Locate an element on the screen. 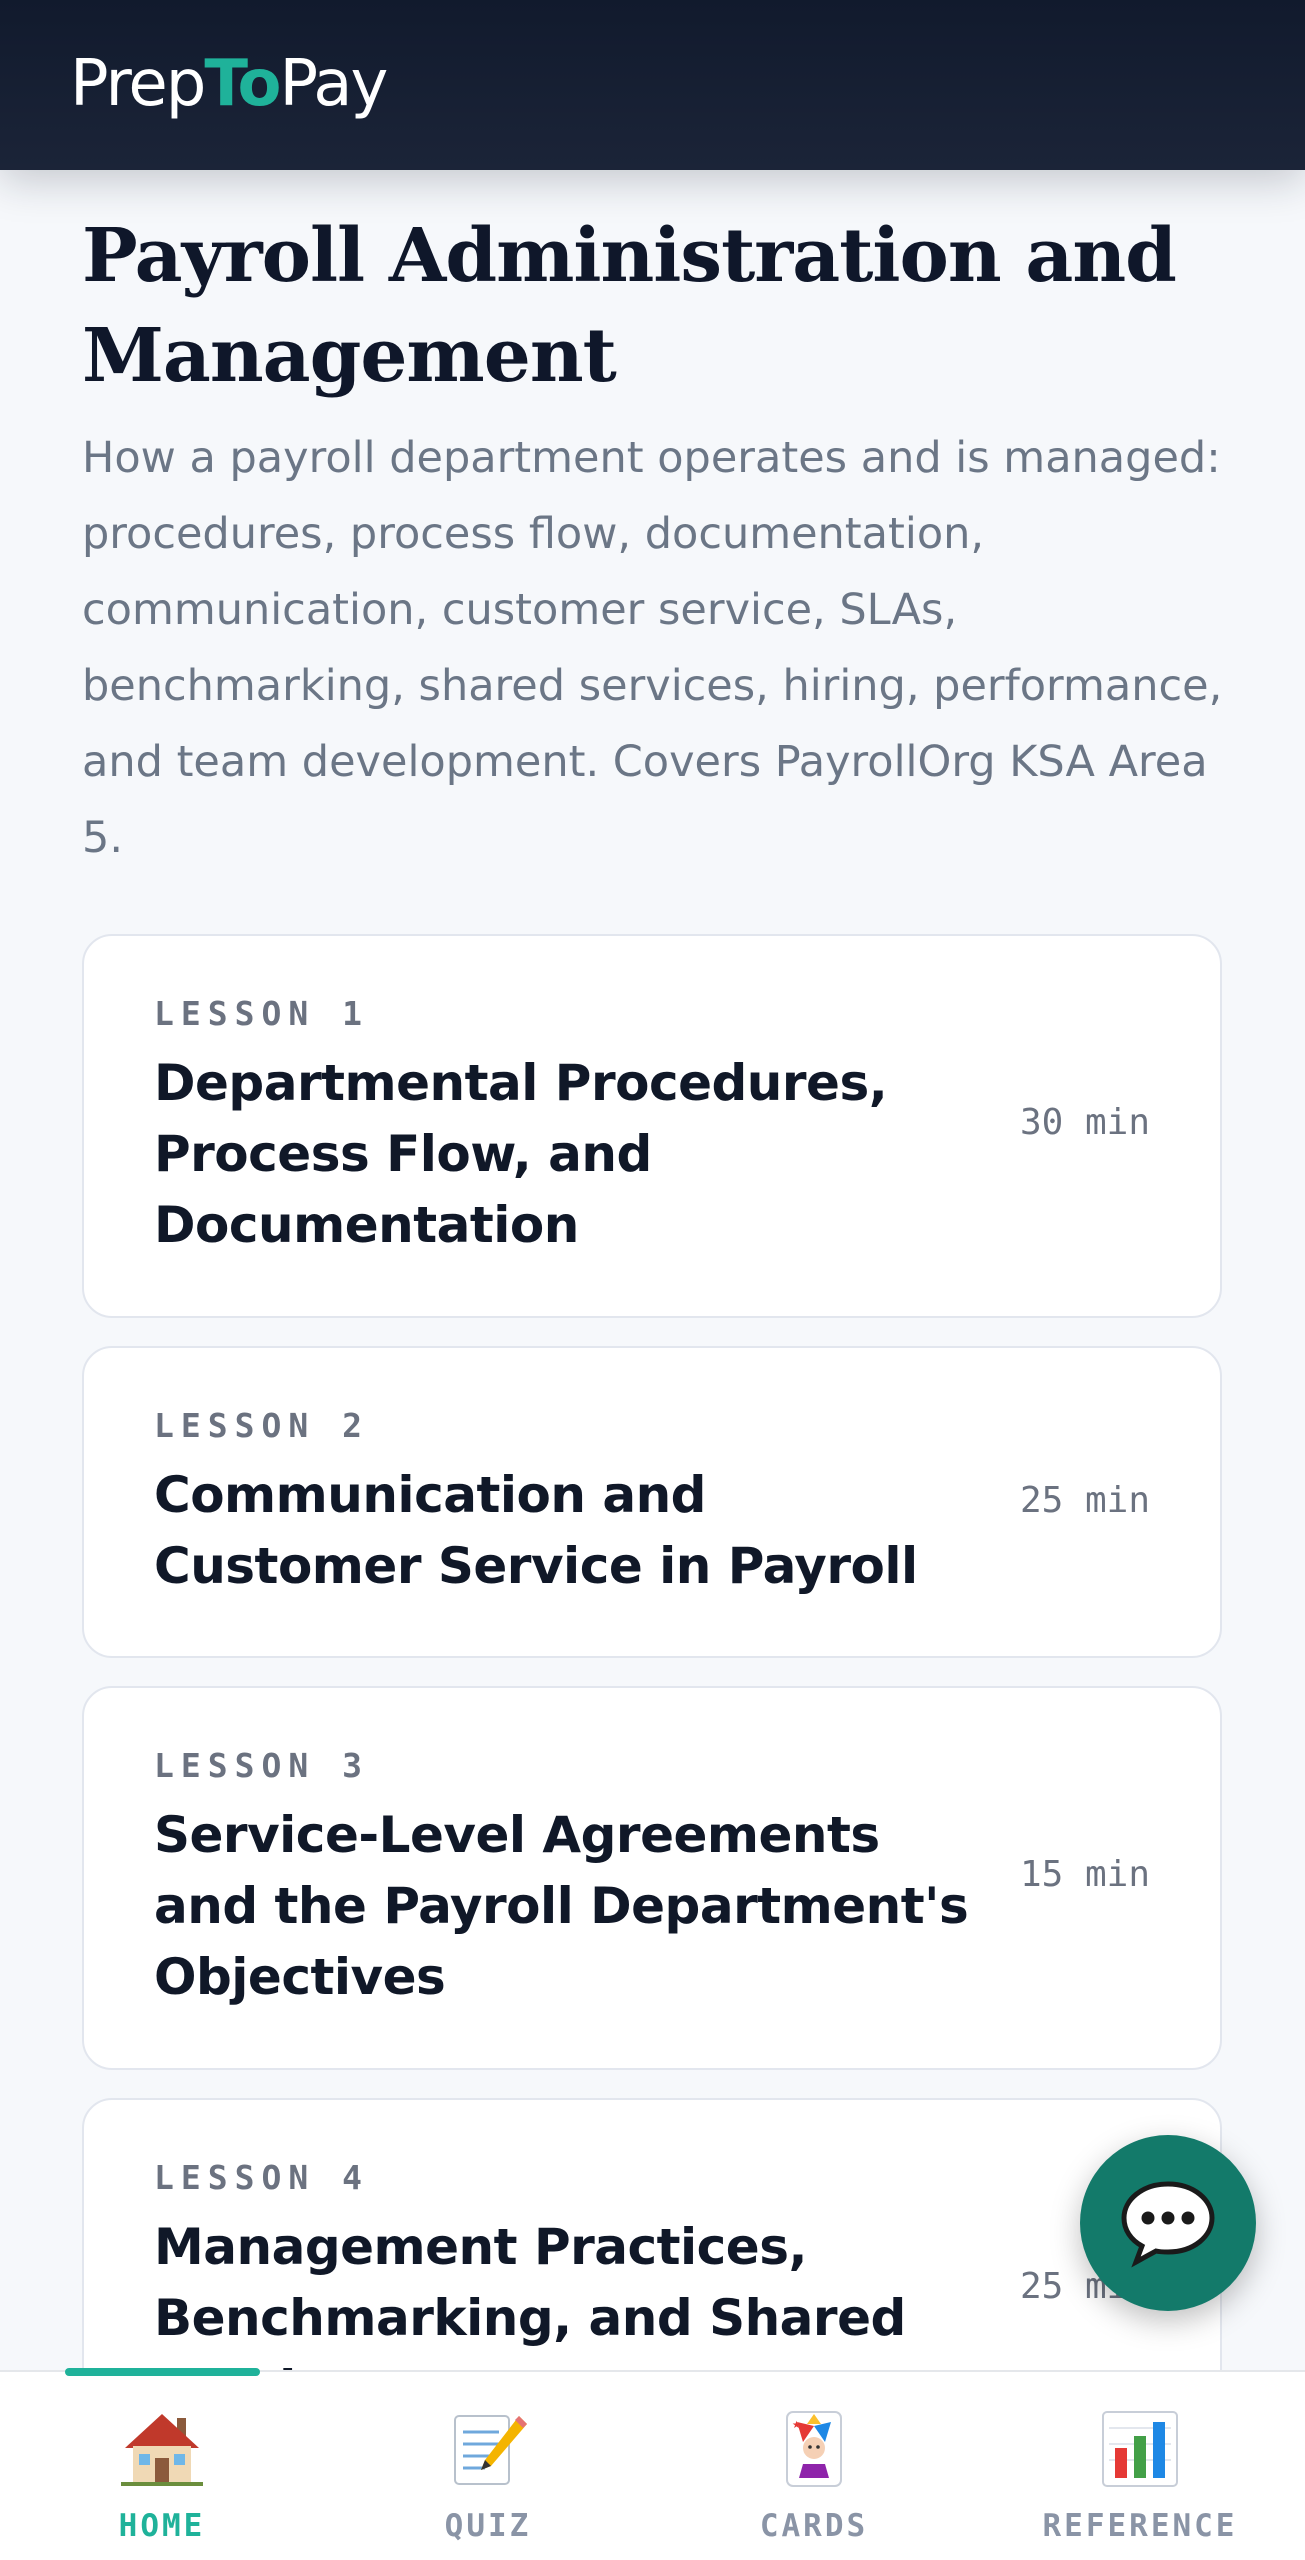  lesson-duration: 15 min is located at coordinates (1084, 1874).